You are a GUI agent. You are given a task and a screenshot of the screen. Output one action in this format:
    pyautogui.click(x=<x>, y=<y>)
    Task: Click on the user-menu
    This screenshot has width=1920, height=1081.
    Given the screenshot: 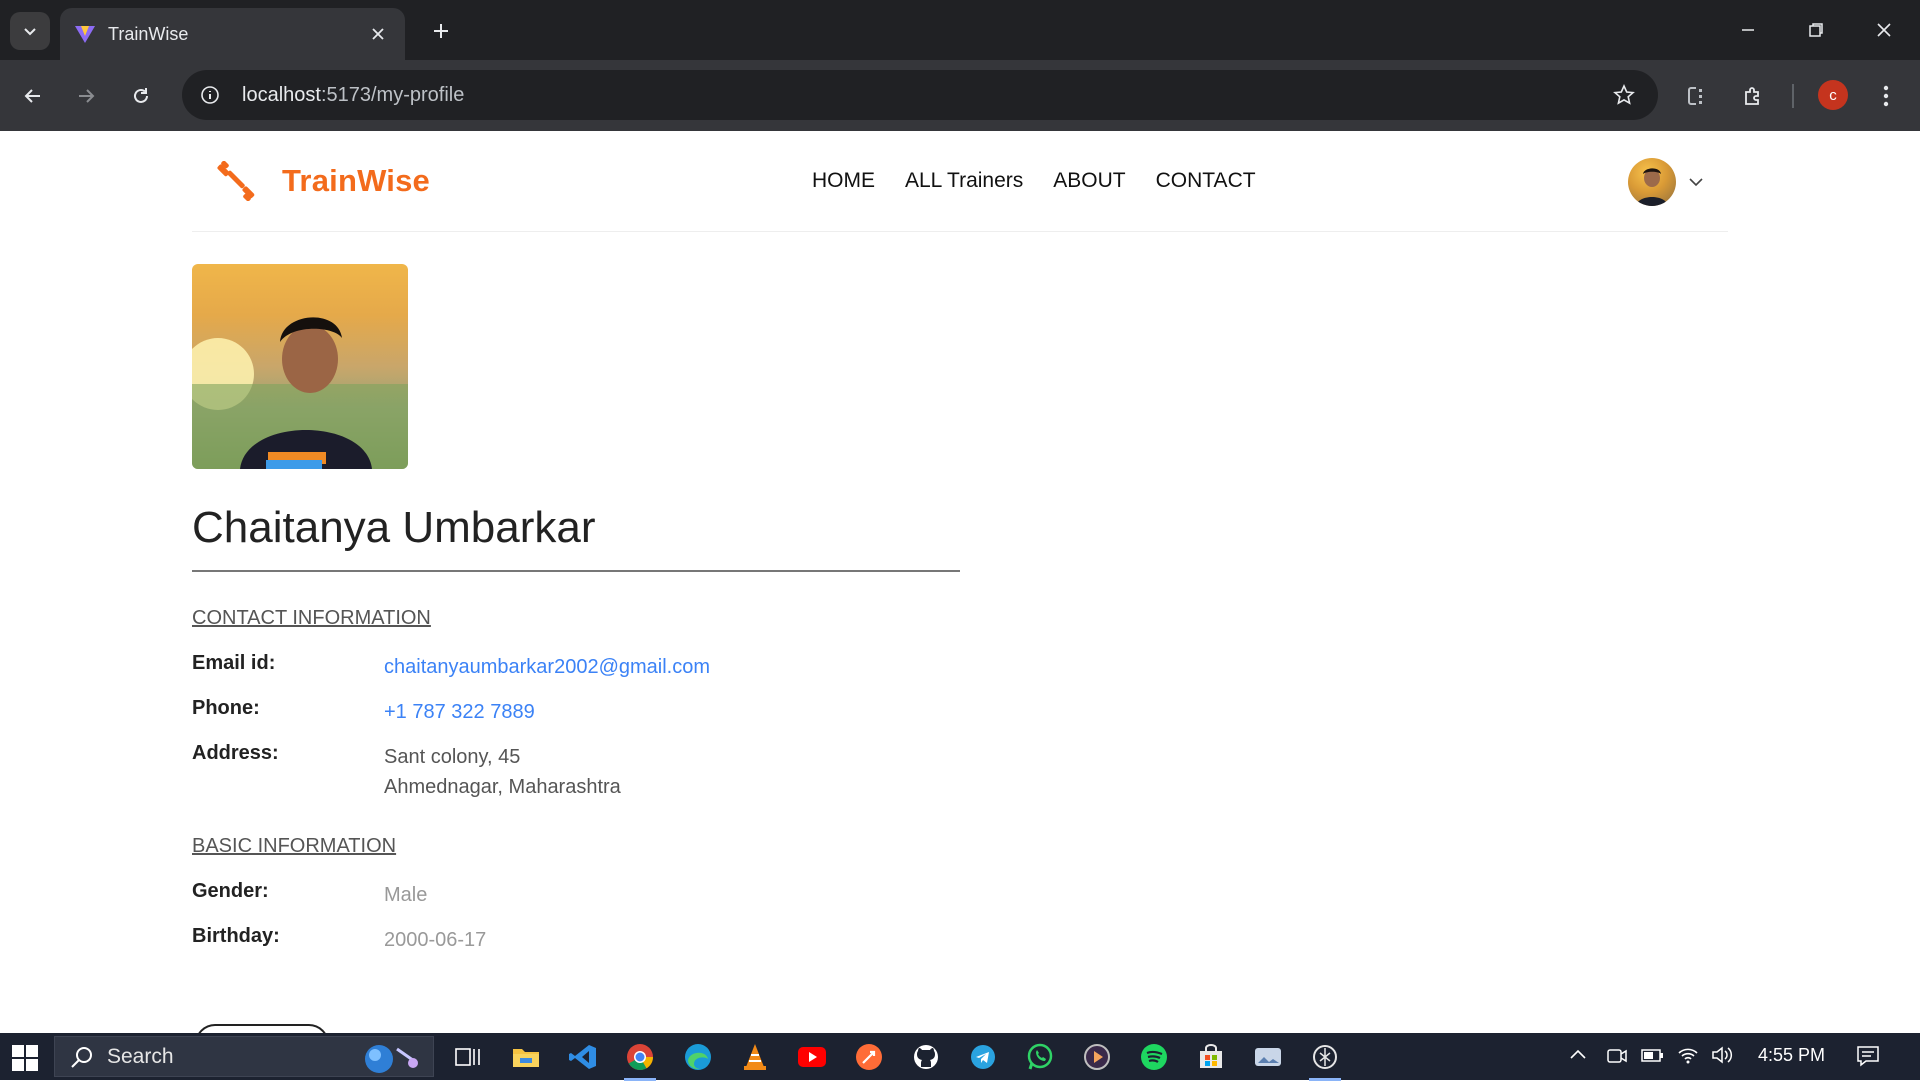 What is the action you would take?
    pyautogui.click(x=1666, y=182)
    